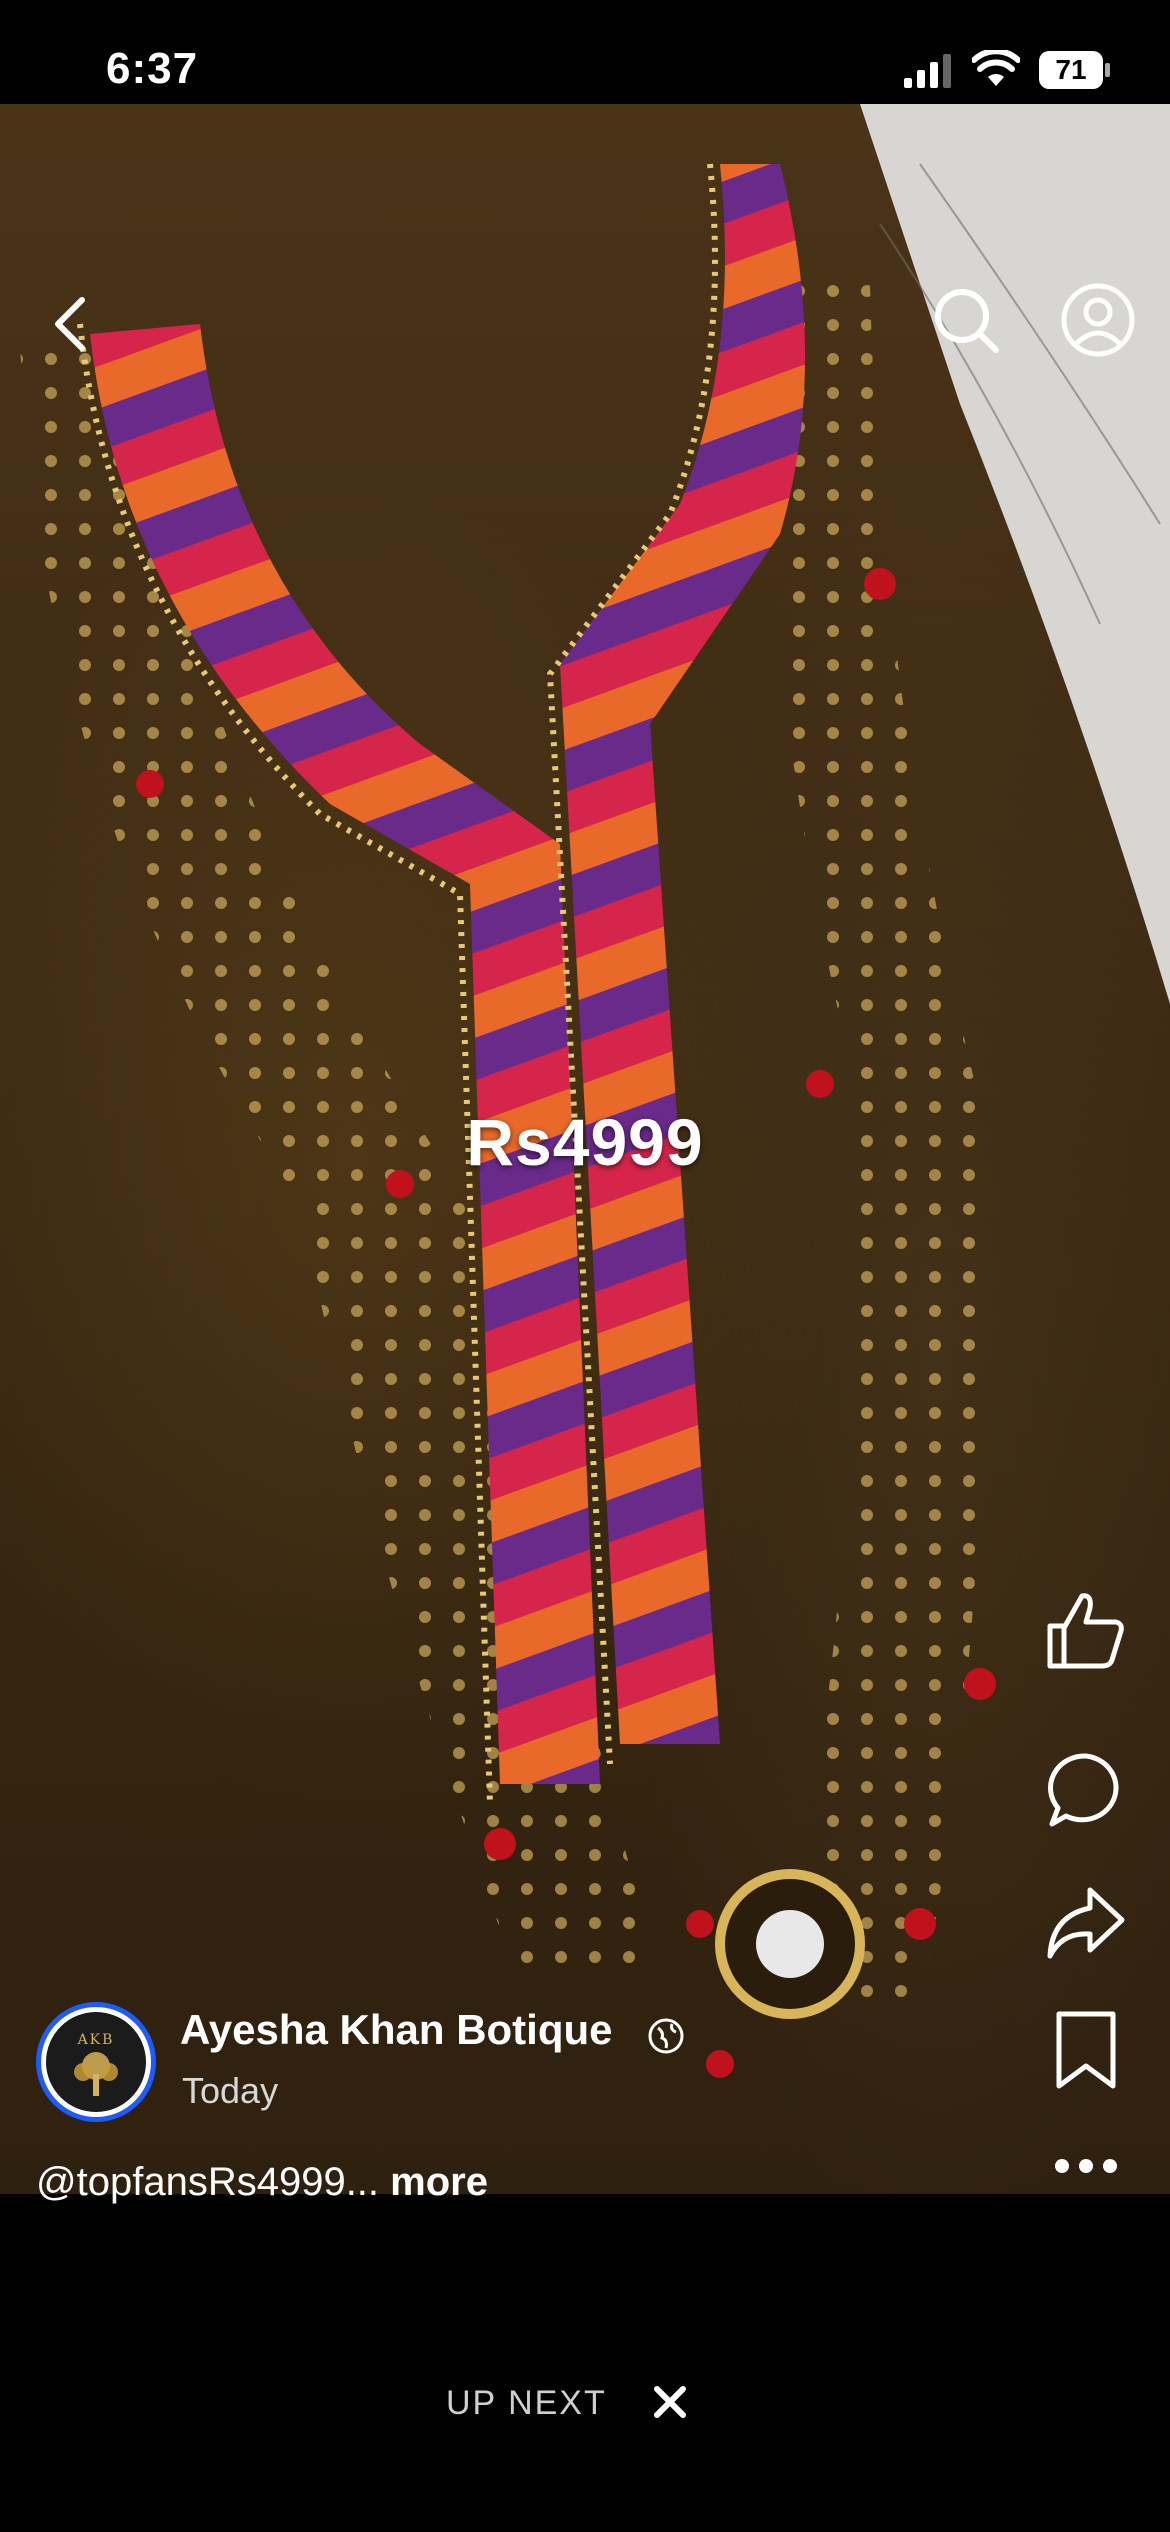 This screenshot has width=1170, height=2532. I want to click on more-options-icon, so click(1086, 2166).